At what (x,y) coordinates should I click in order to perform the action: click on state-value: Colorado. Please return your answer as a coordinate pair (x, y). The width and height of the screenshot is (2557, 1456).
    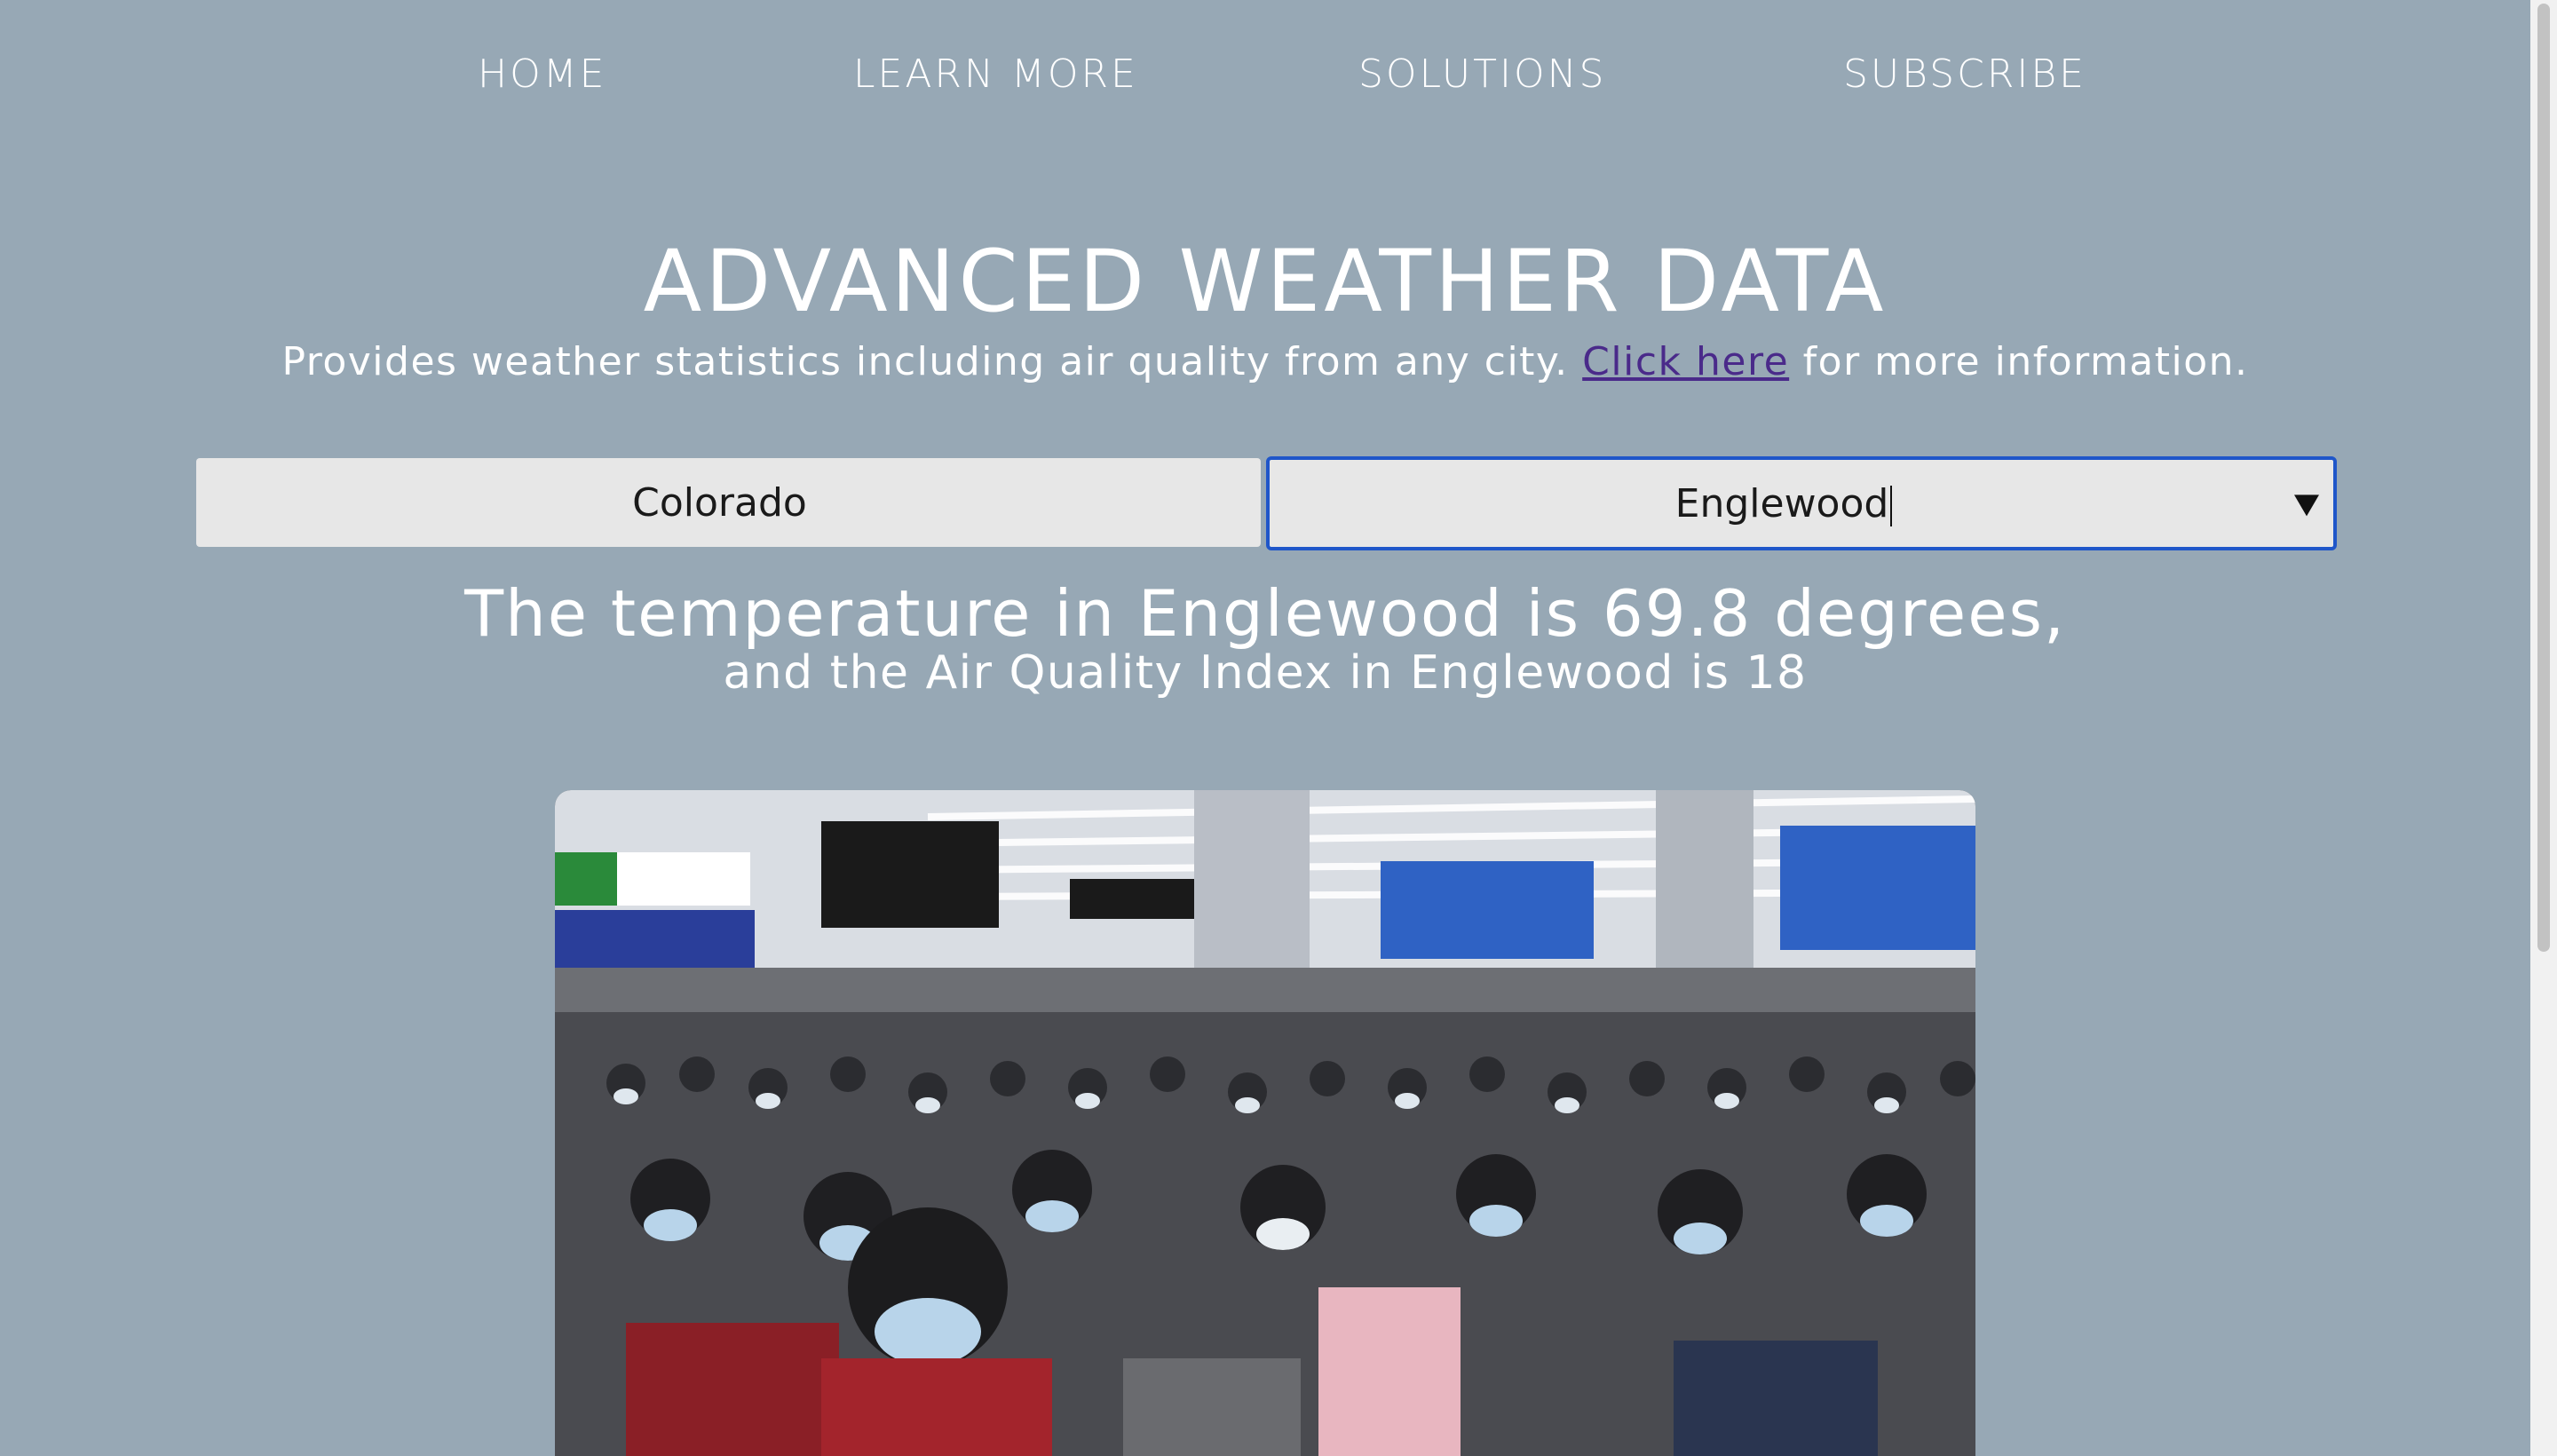
    Looking at the image, I should click on (719, 502).